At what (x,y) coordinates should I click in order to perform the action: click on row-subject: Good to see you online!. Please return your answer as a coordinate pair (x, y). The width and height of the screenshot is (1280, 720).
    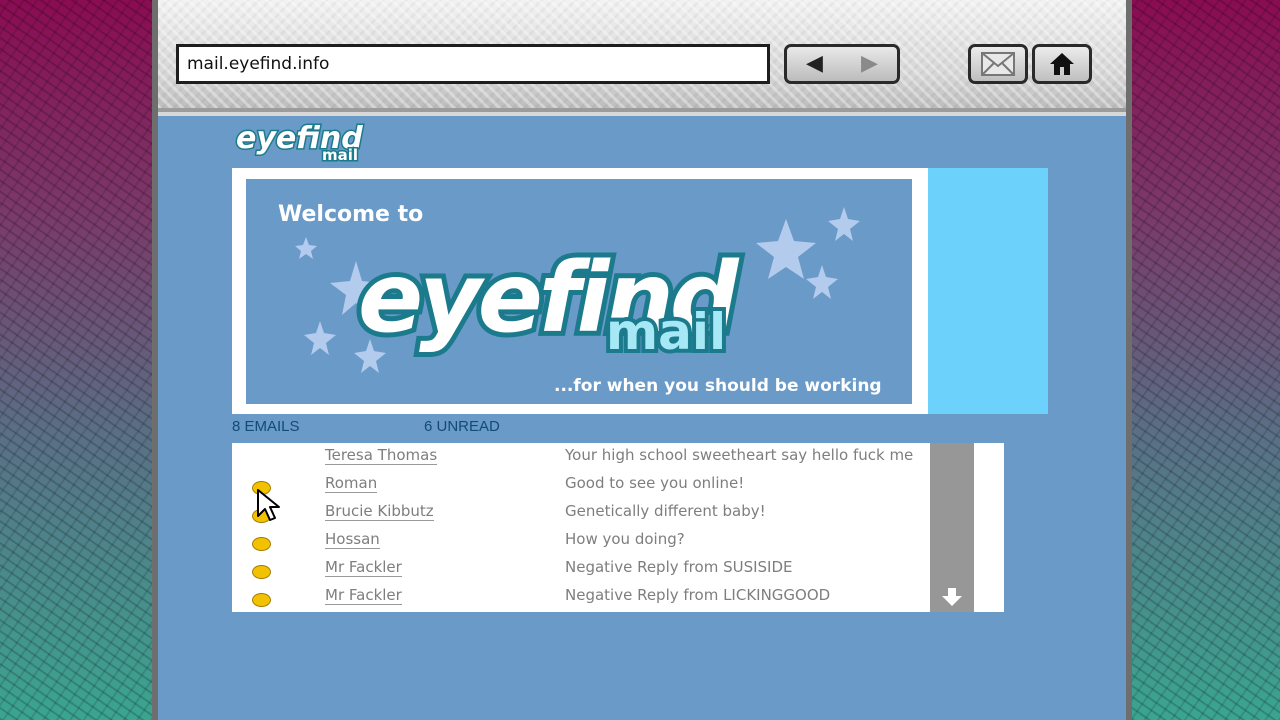
    Looking at the image, I should click on (655, 483).